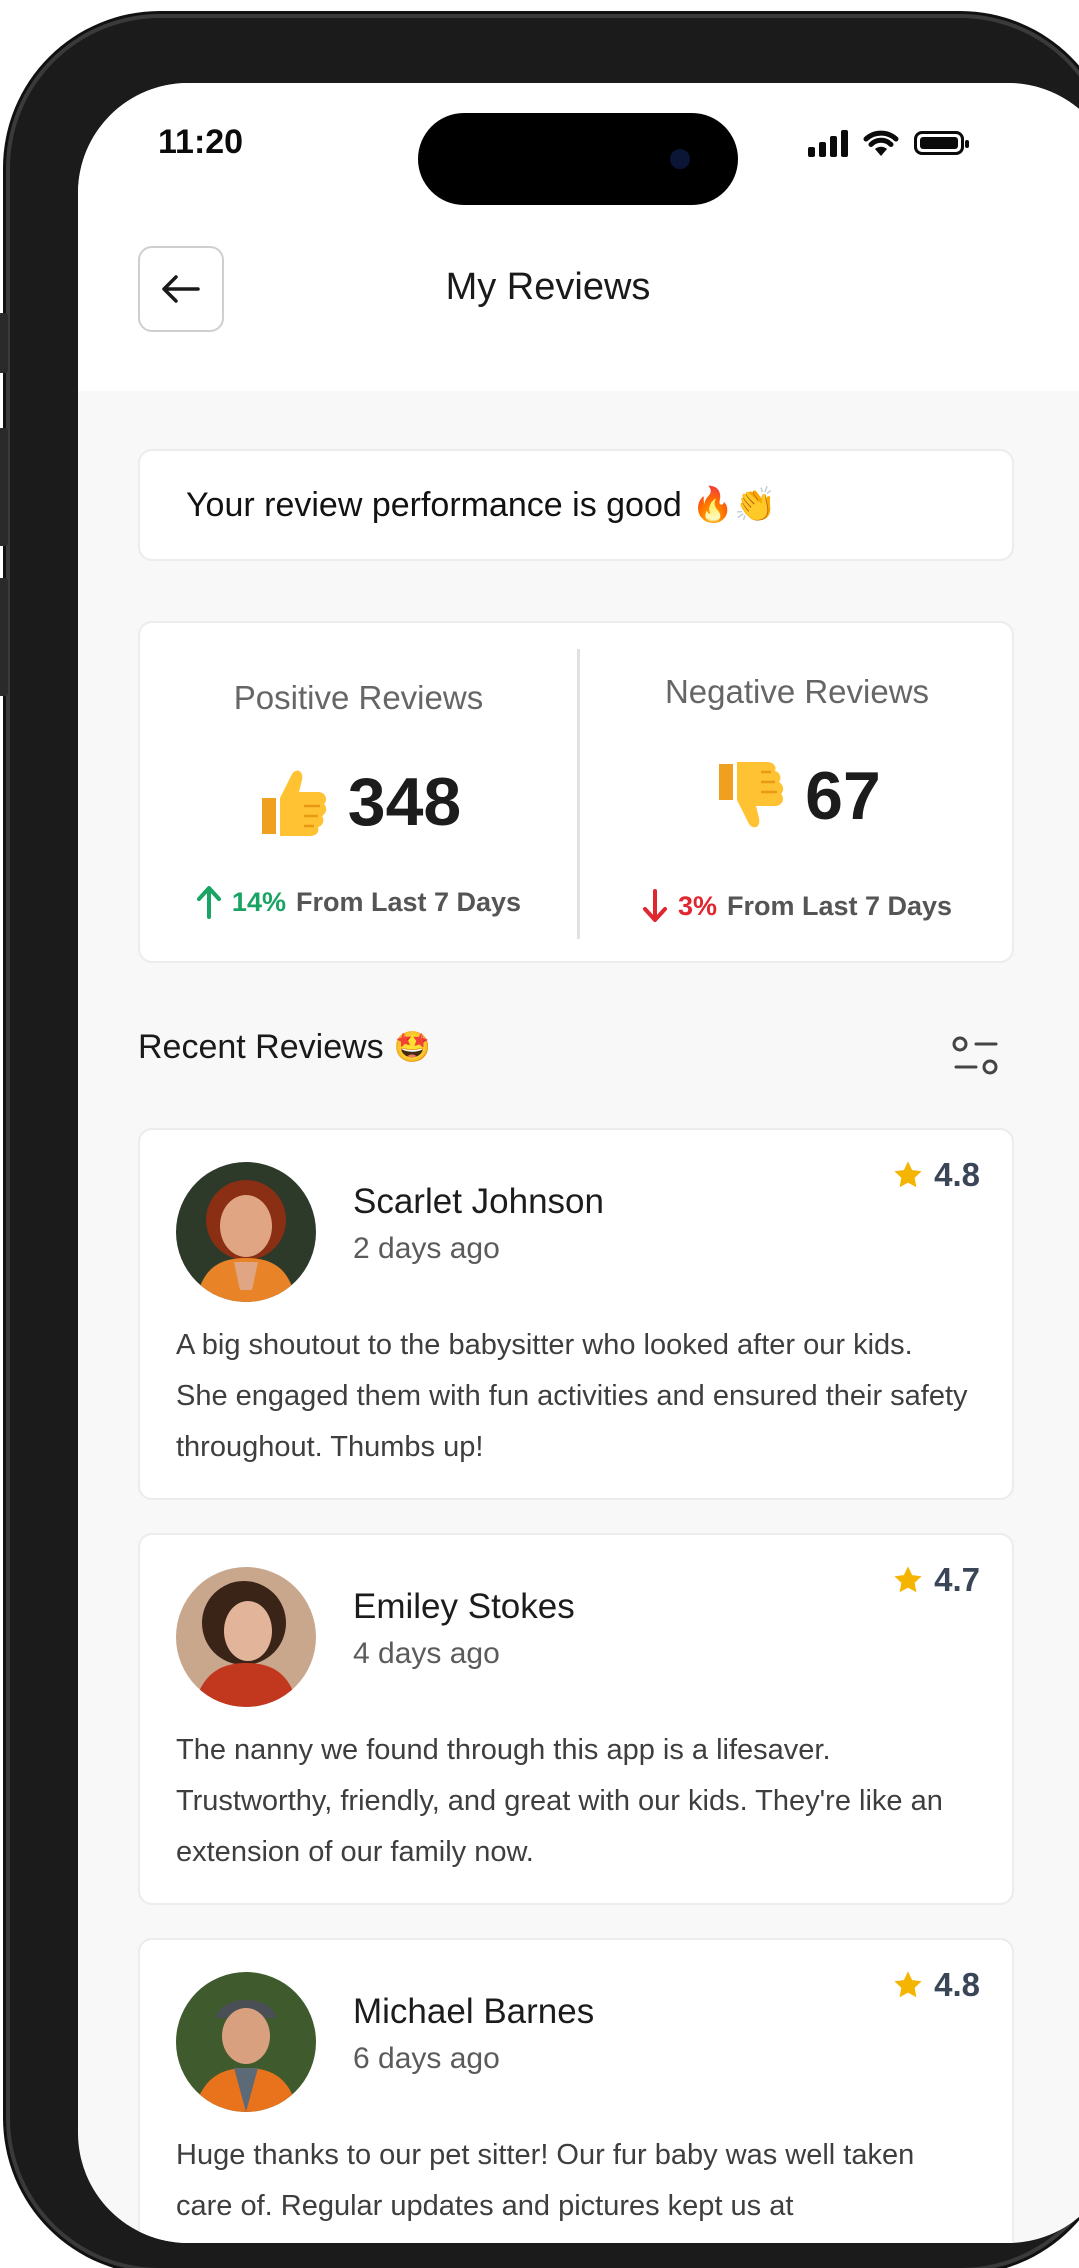 The width and height of the screenshot is (1079, 2268). Describe the element at coordinates (426, 2058) in the screenshot. I see `review-time: 6 days ago` at that location.